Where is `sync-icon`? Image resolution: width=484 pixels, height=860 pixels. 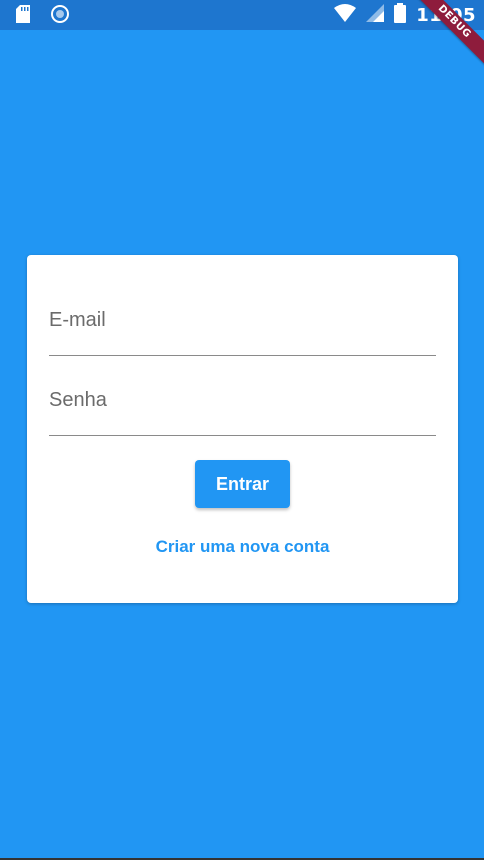 sync-icon is located at coordinates (60, 16).